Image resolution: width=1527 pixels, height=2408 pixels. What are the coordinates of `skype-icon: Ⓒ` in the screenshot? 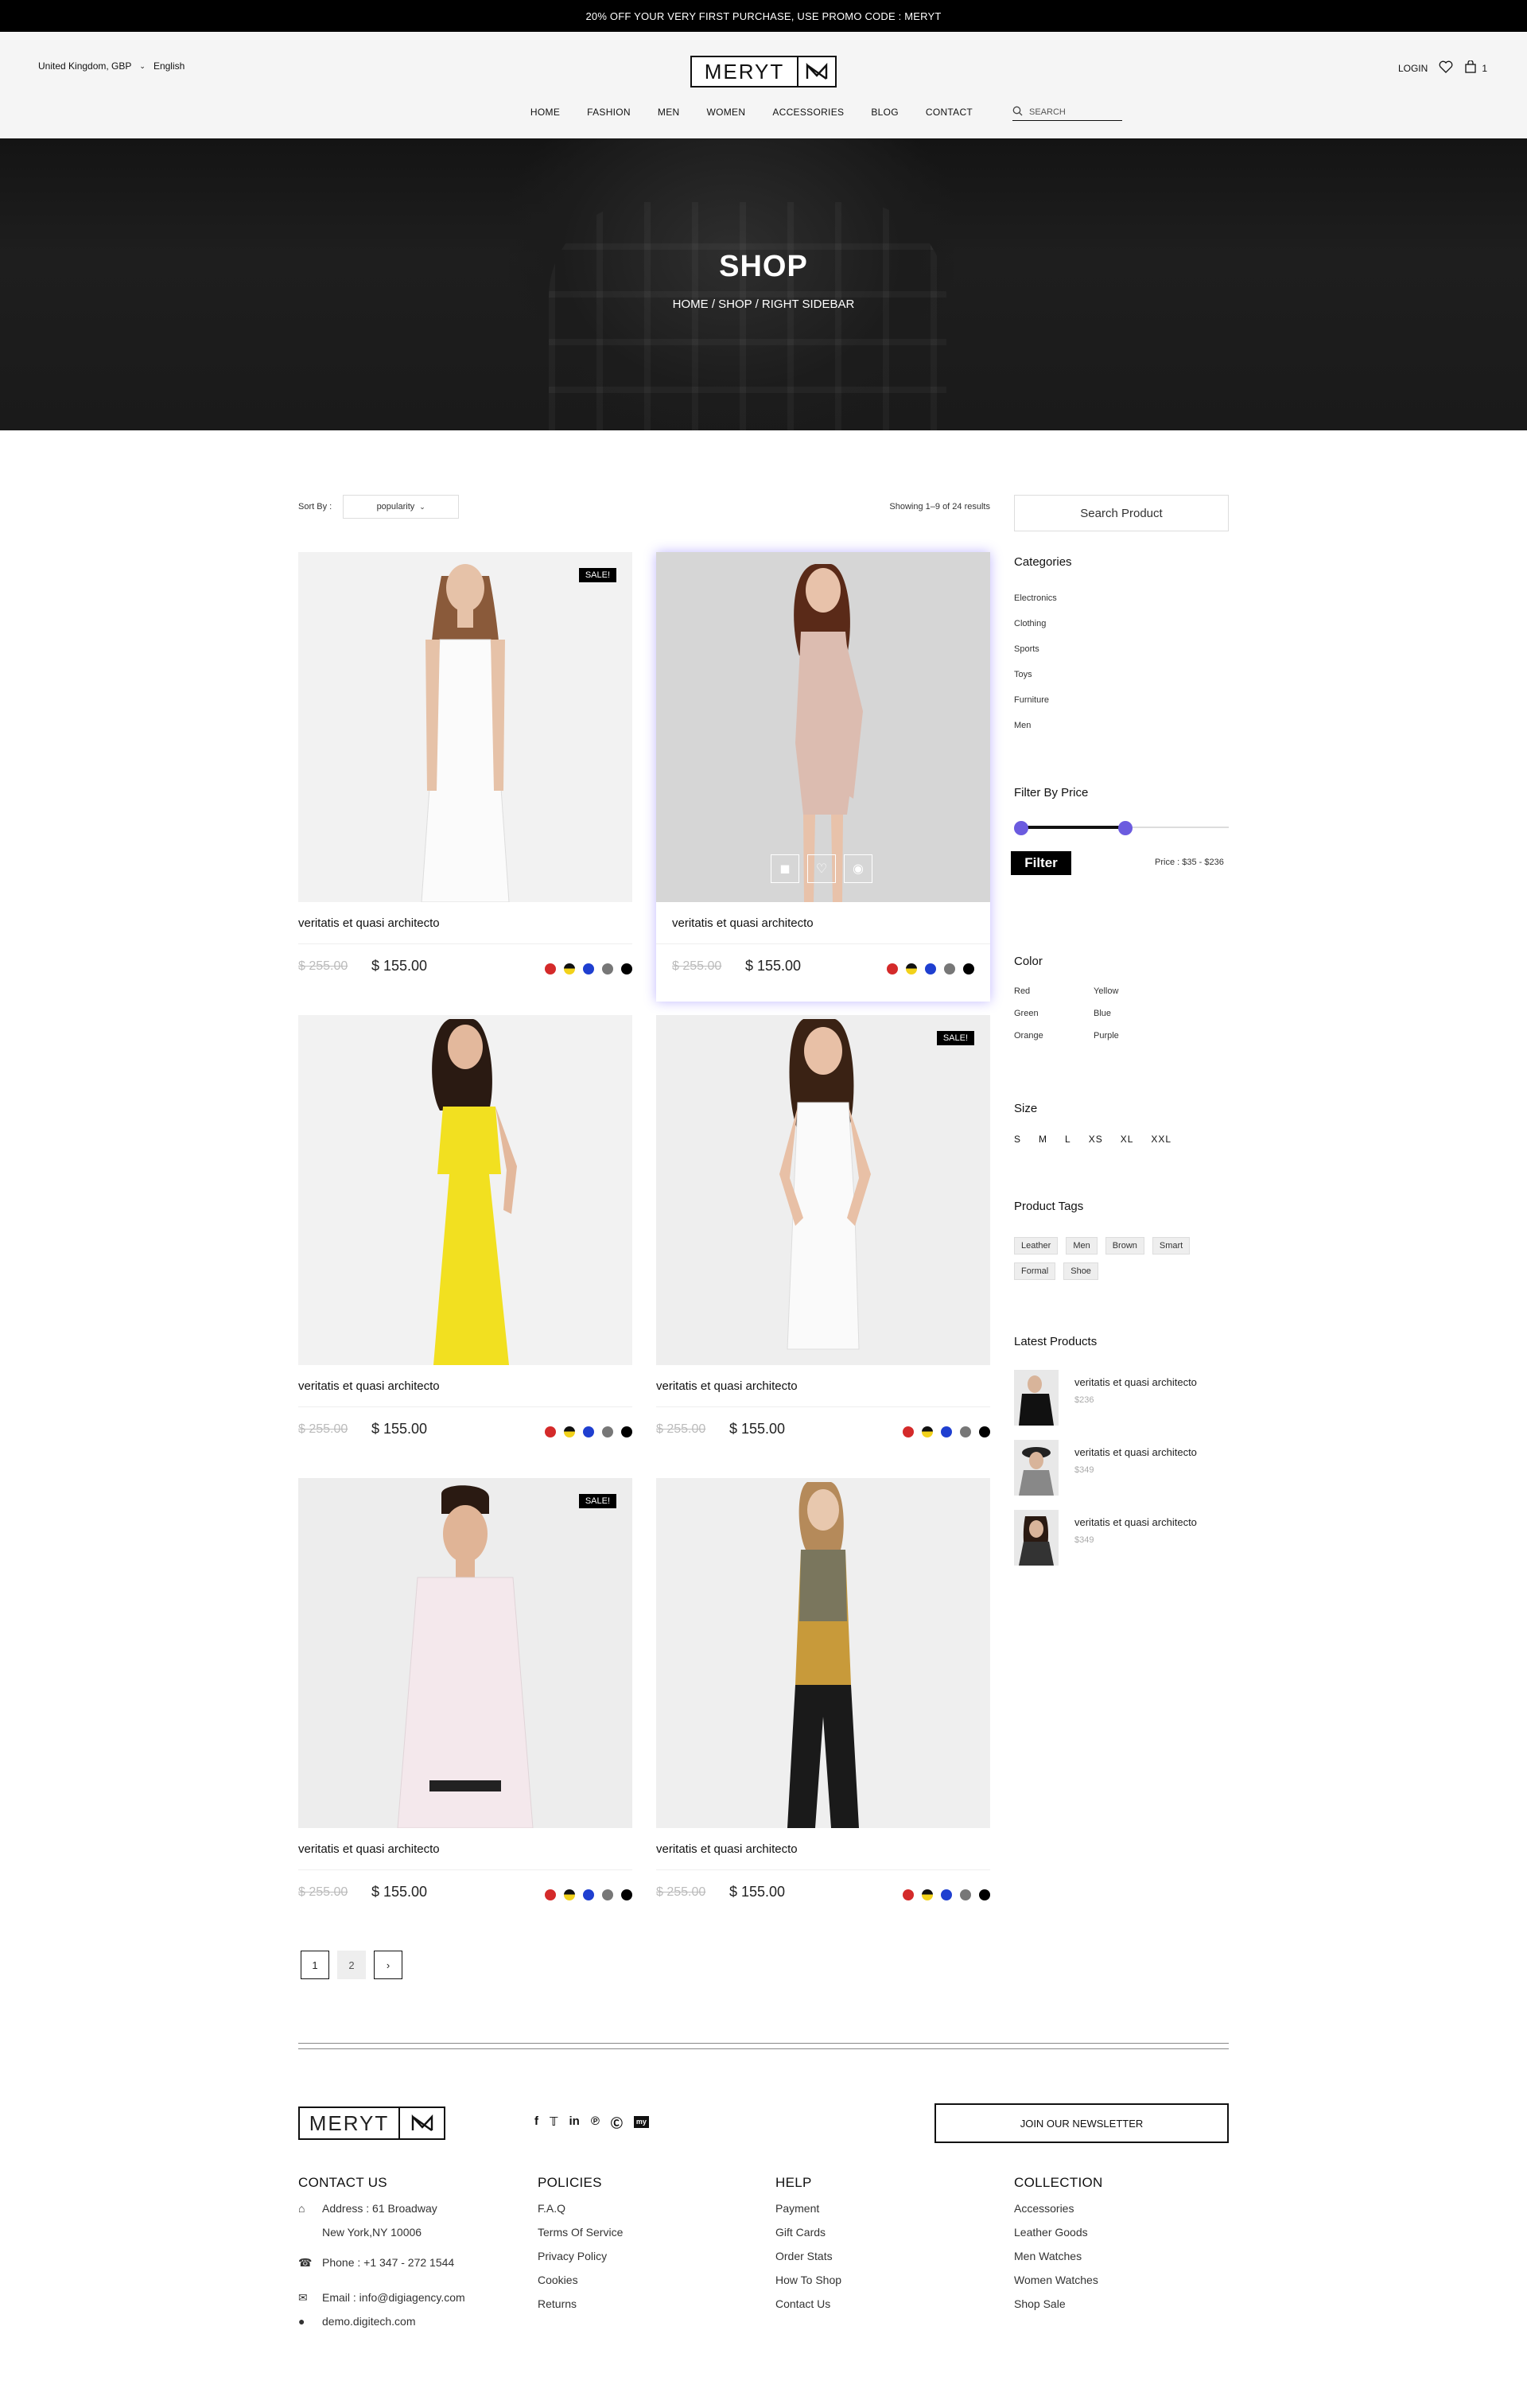 It's located at (617, 2122).